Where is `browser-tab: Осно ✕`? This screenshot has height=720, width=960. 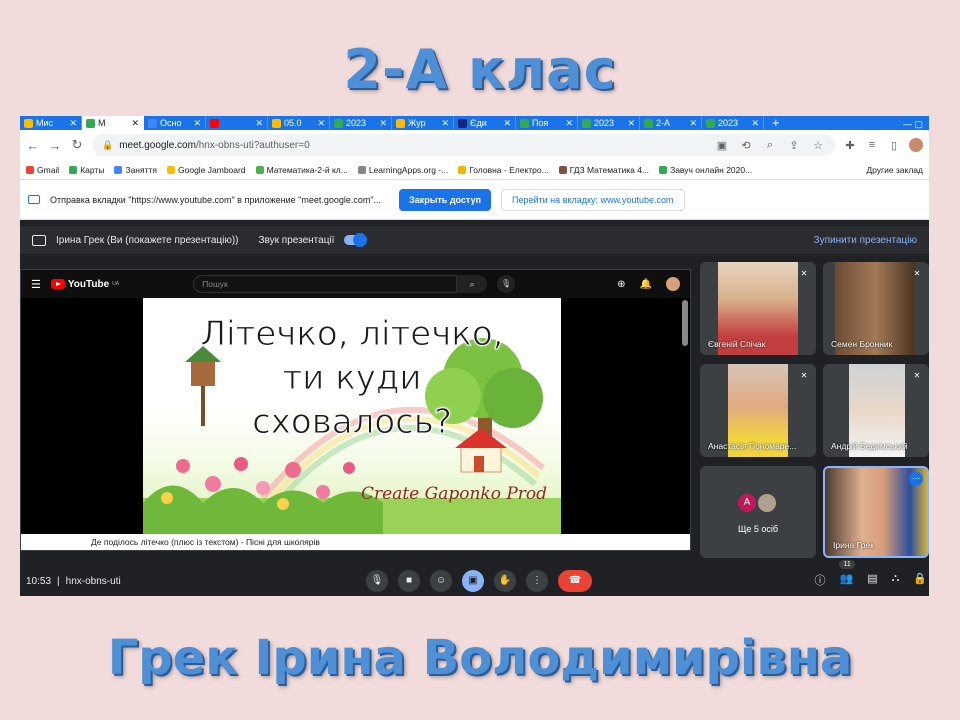
browser-tab: Осно ✕ is located at coordinates (175, 123).